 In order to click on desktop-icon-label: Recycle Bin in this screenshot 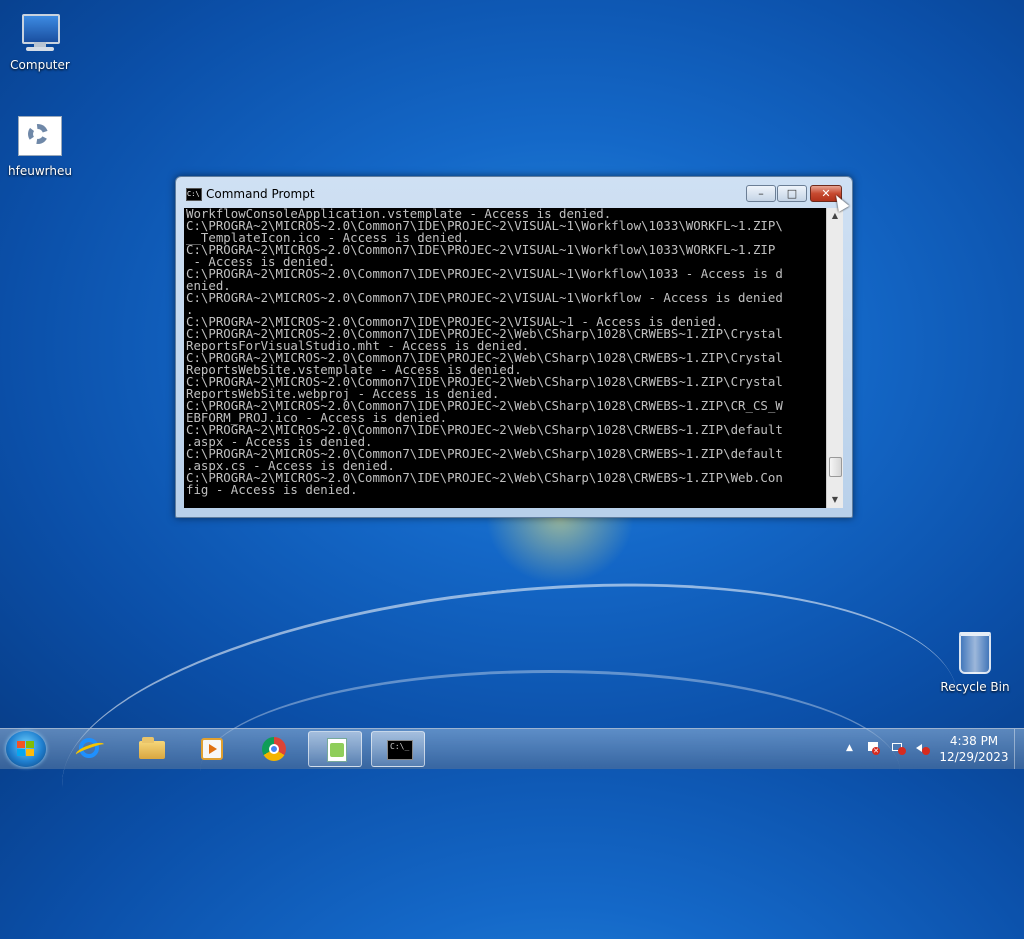, I will do `click(975, 687)`.